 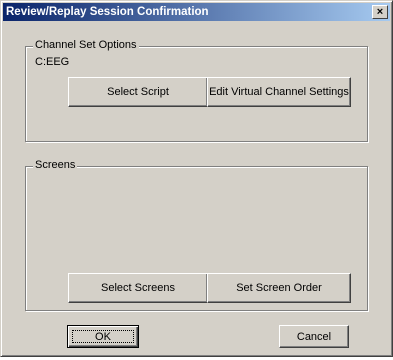 I want to click on ok-button: OK, so click(x=103, y=336).